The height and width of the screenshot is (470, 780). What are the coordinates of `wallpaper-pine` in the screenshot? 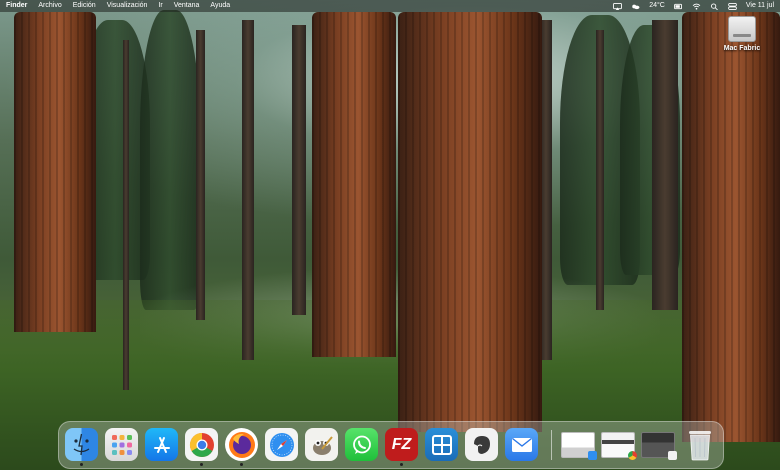 It's located at (170, 160).